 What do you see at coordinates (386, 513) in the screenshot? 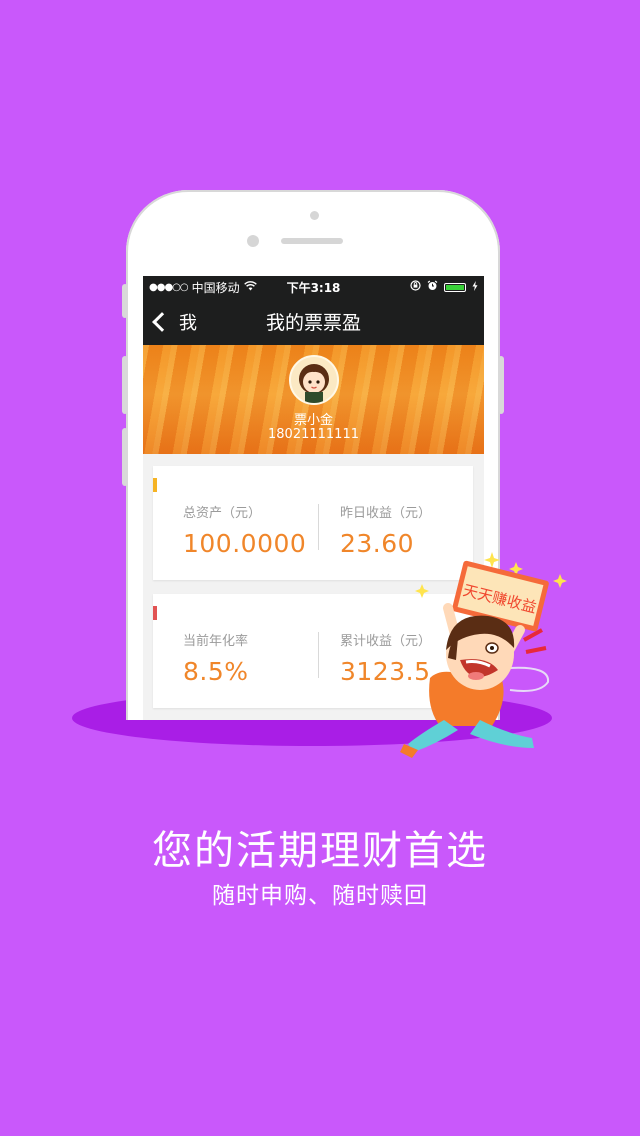
I see `stat-label: 昨日收益（元）` at bounding box center [386, 513].